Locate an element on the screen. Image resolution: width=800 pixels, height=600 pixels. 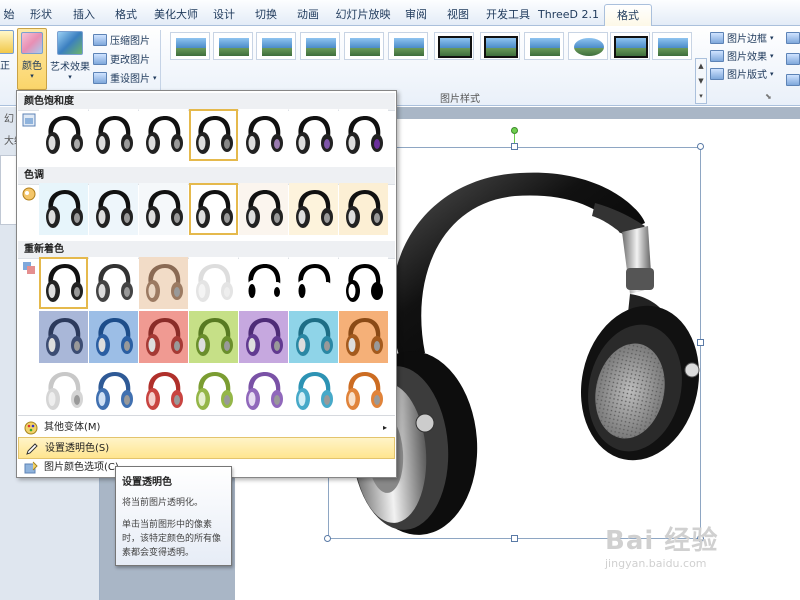
resize-handle-bottom is located at coordinates (514, 538).